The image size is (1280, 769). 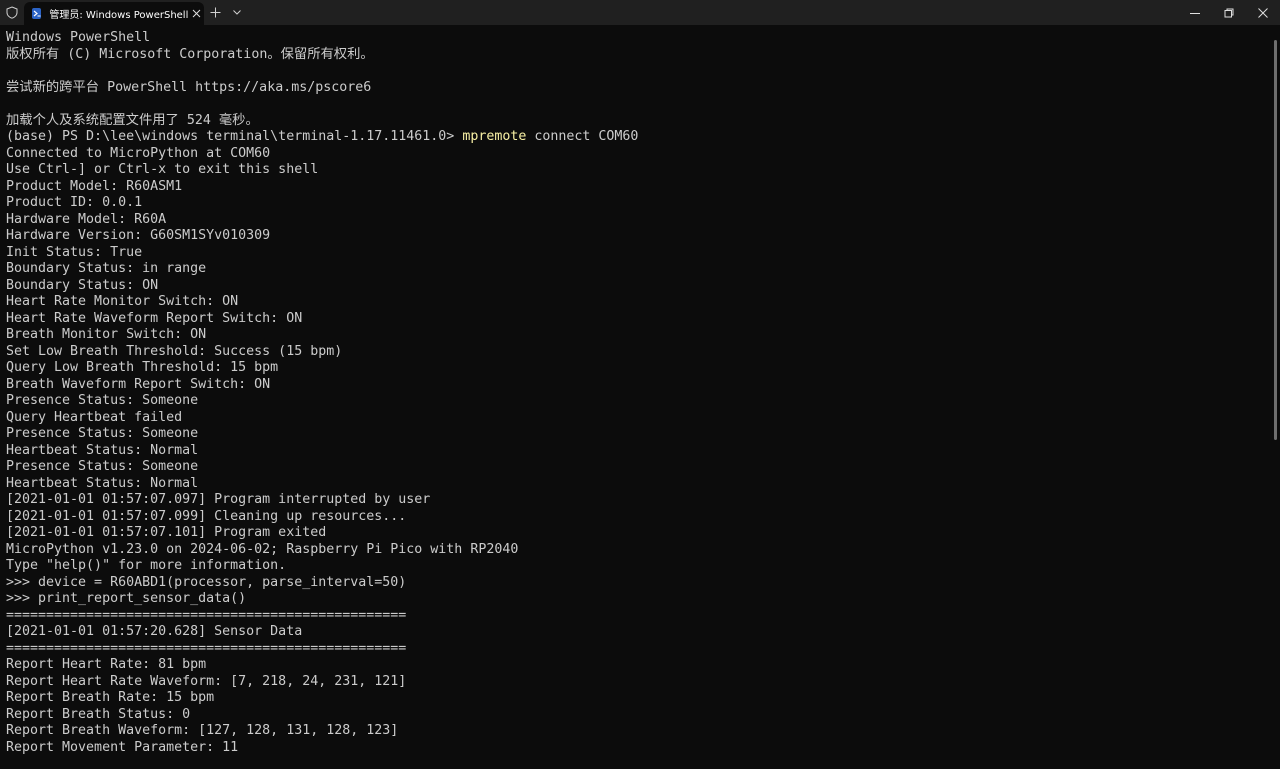 What do you see at coordinates (119, 15) in the screenshot?
I see `tab-title: 管理员: Windows PowerShell` at bounding box center [119, 15].